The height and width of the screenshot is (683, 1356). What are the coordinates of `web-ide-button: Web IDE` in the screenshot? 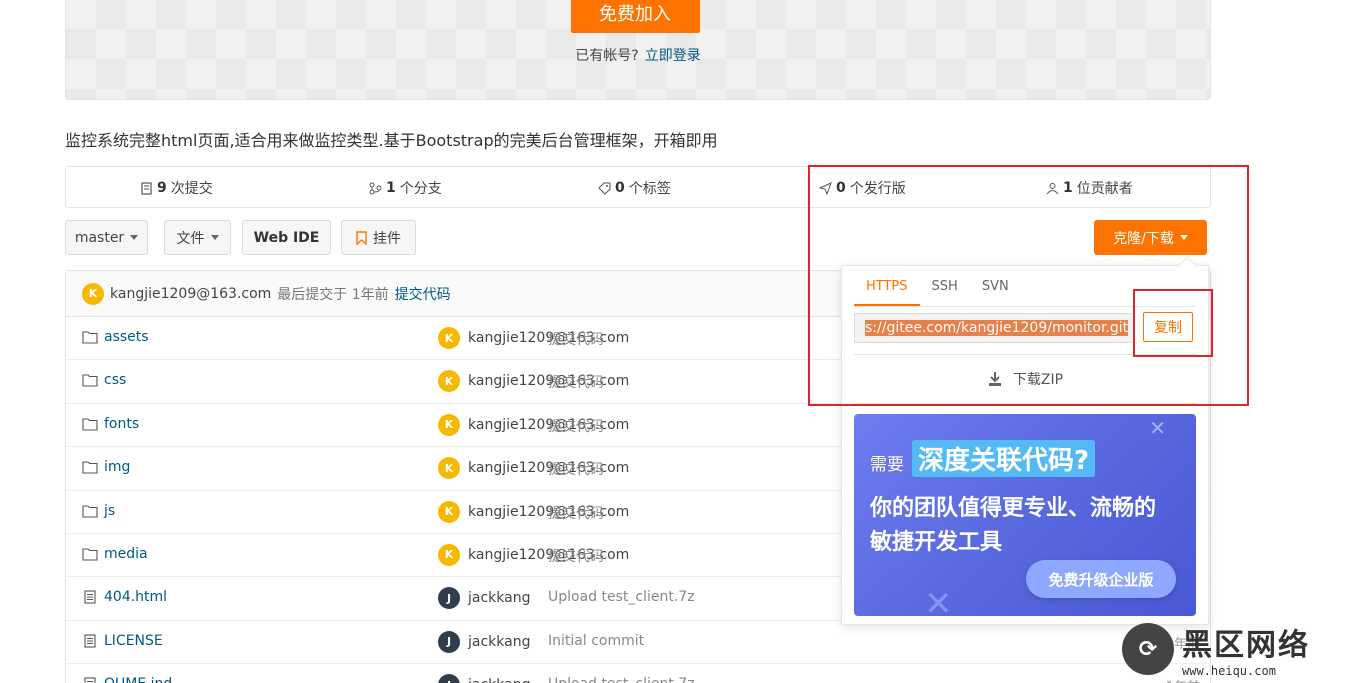 It's located at (286, 237).